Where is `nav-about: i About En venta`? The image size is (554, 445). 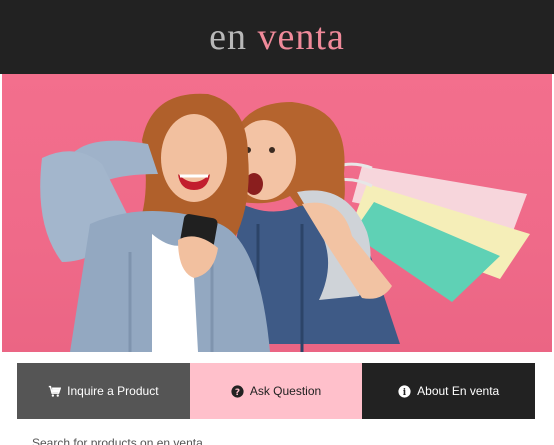
nav-about: i About En venta is located at coordinates (449, 391).